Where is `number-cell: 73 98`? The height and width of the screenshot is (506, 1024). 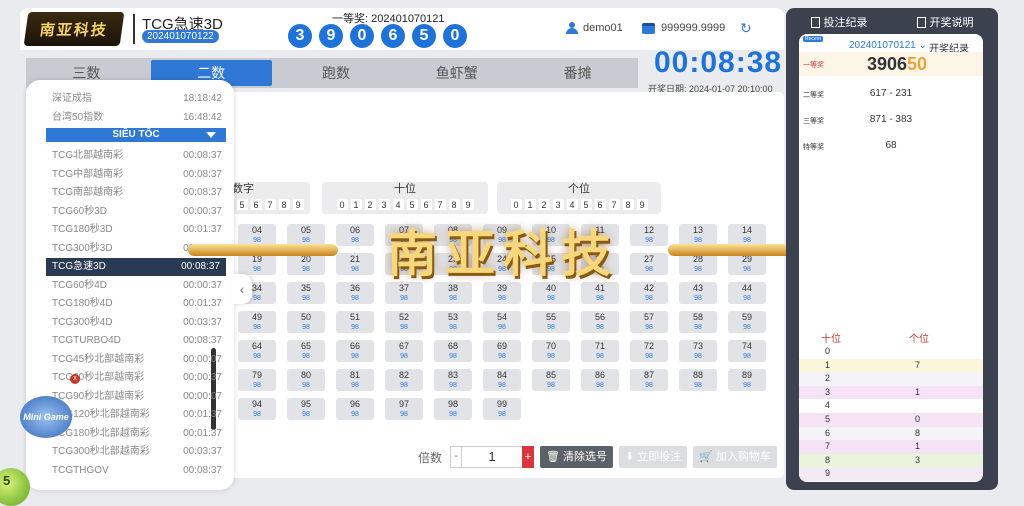 number-cell: 73 98 is located at coordinates (698, 351).